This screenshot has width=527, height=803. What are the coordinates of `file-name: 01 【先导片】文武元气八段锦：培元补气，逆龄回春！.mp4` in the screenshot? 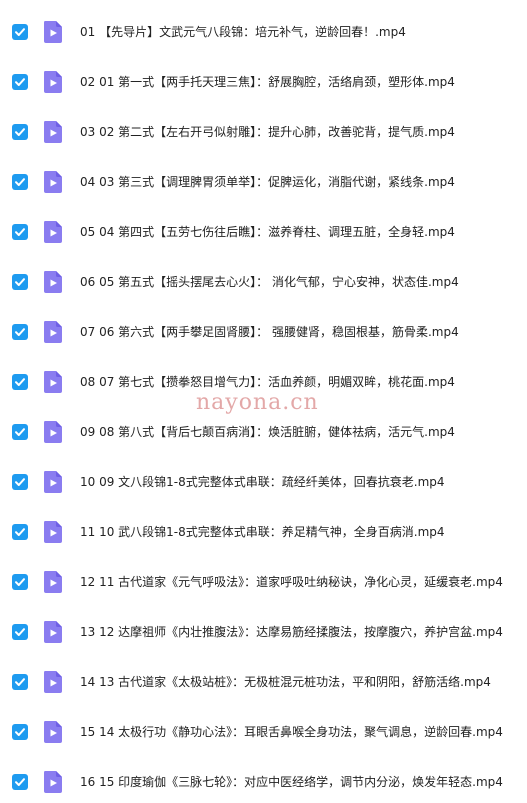 It's located at (243, 32).